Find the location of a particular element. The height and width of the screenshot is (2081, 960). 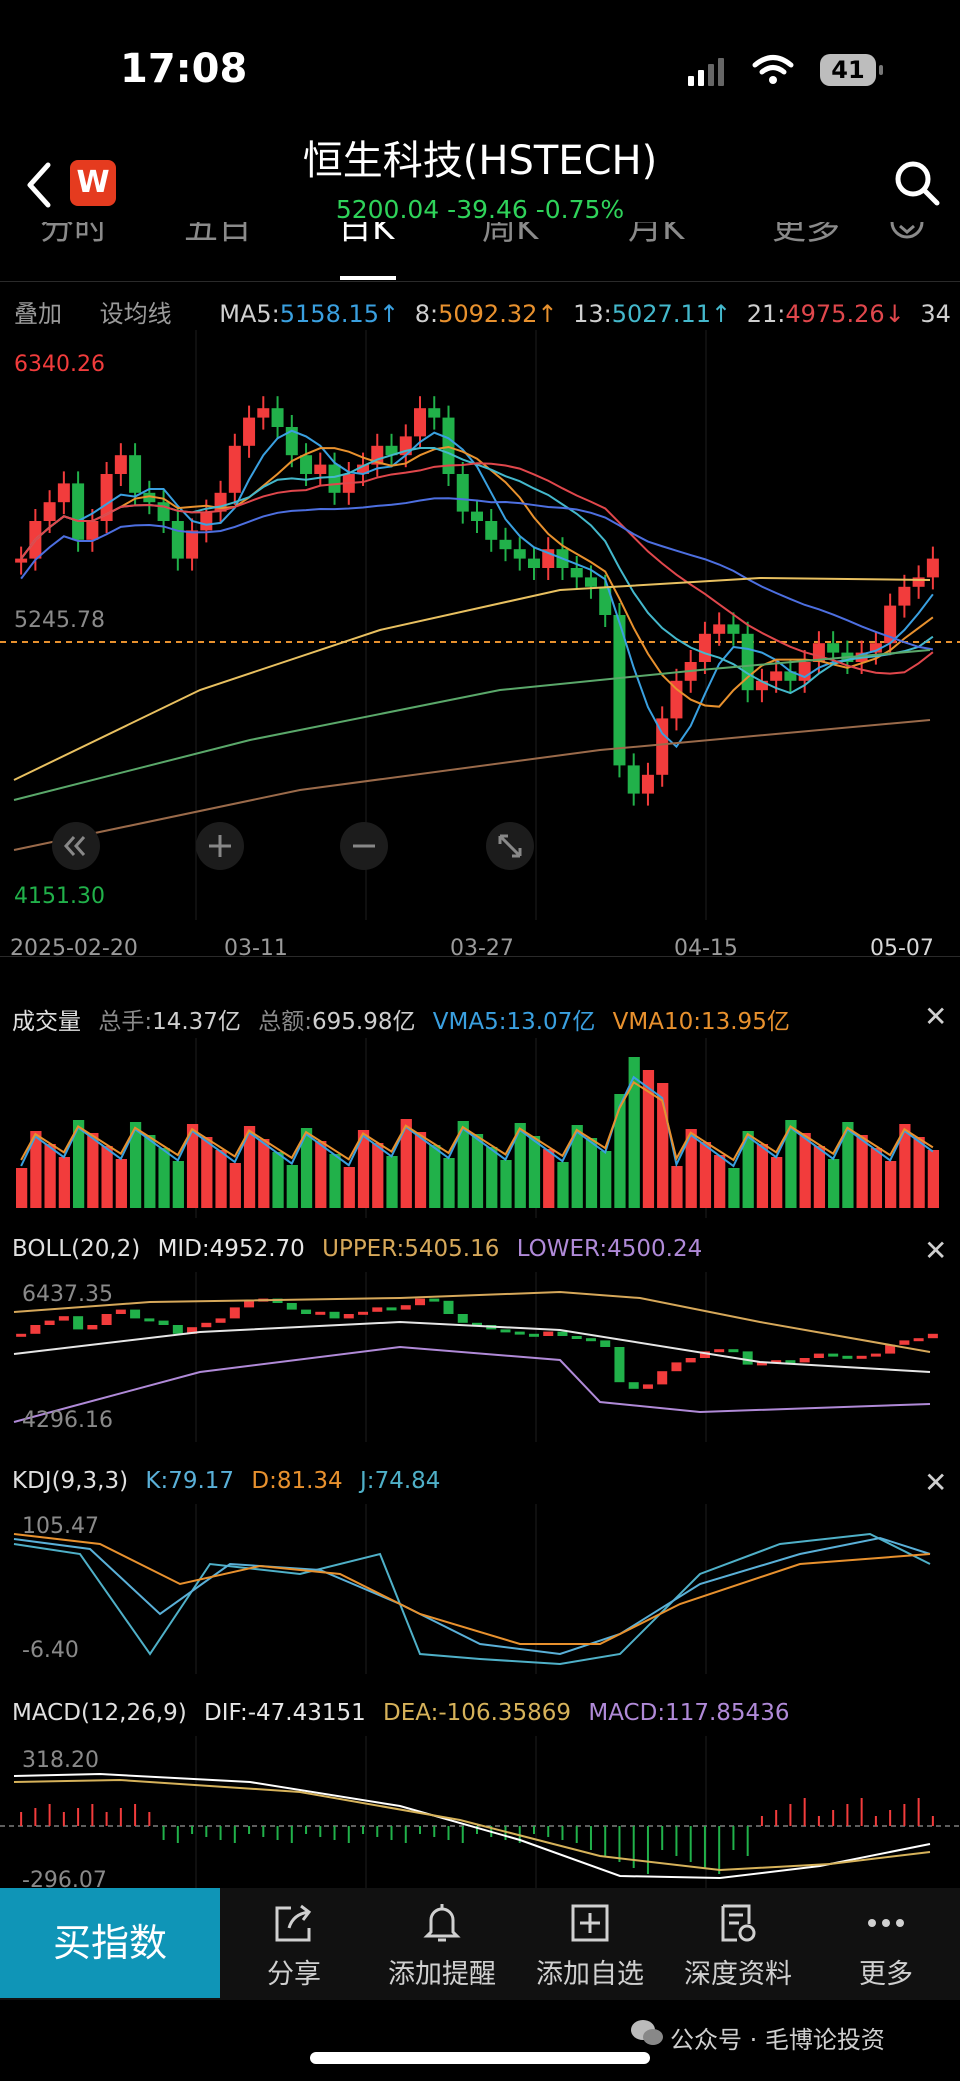

kdj-chart is located at coordinates (472, 1589).